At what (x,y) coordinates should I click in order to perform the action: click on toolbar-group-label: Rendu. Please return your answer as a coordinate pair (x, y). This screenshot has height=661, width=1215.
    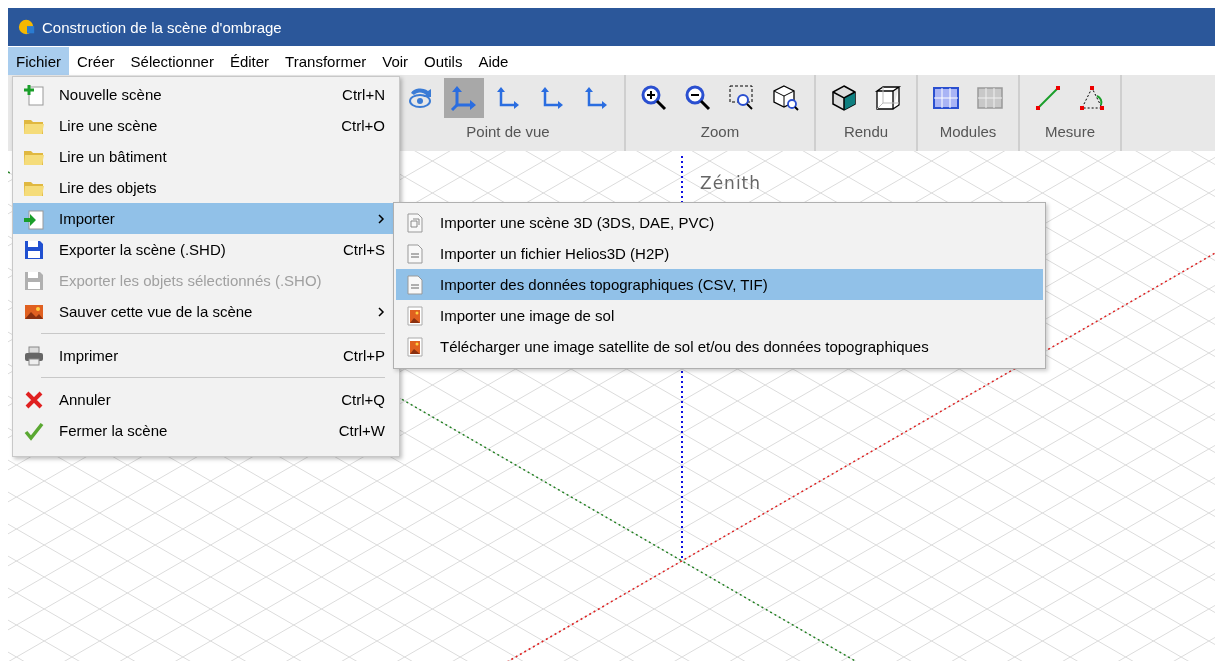
    Looking at the image, I should click on (866, 131).